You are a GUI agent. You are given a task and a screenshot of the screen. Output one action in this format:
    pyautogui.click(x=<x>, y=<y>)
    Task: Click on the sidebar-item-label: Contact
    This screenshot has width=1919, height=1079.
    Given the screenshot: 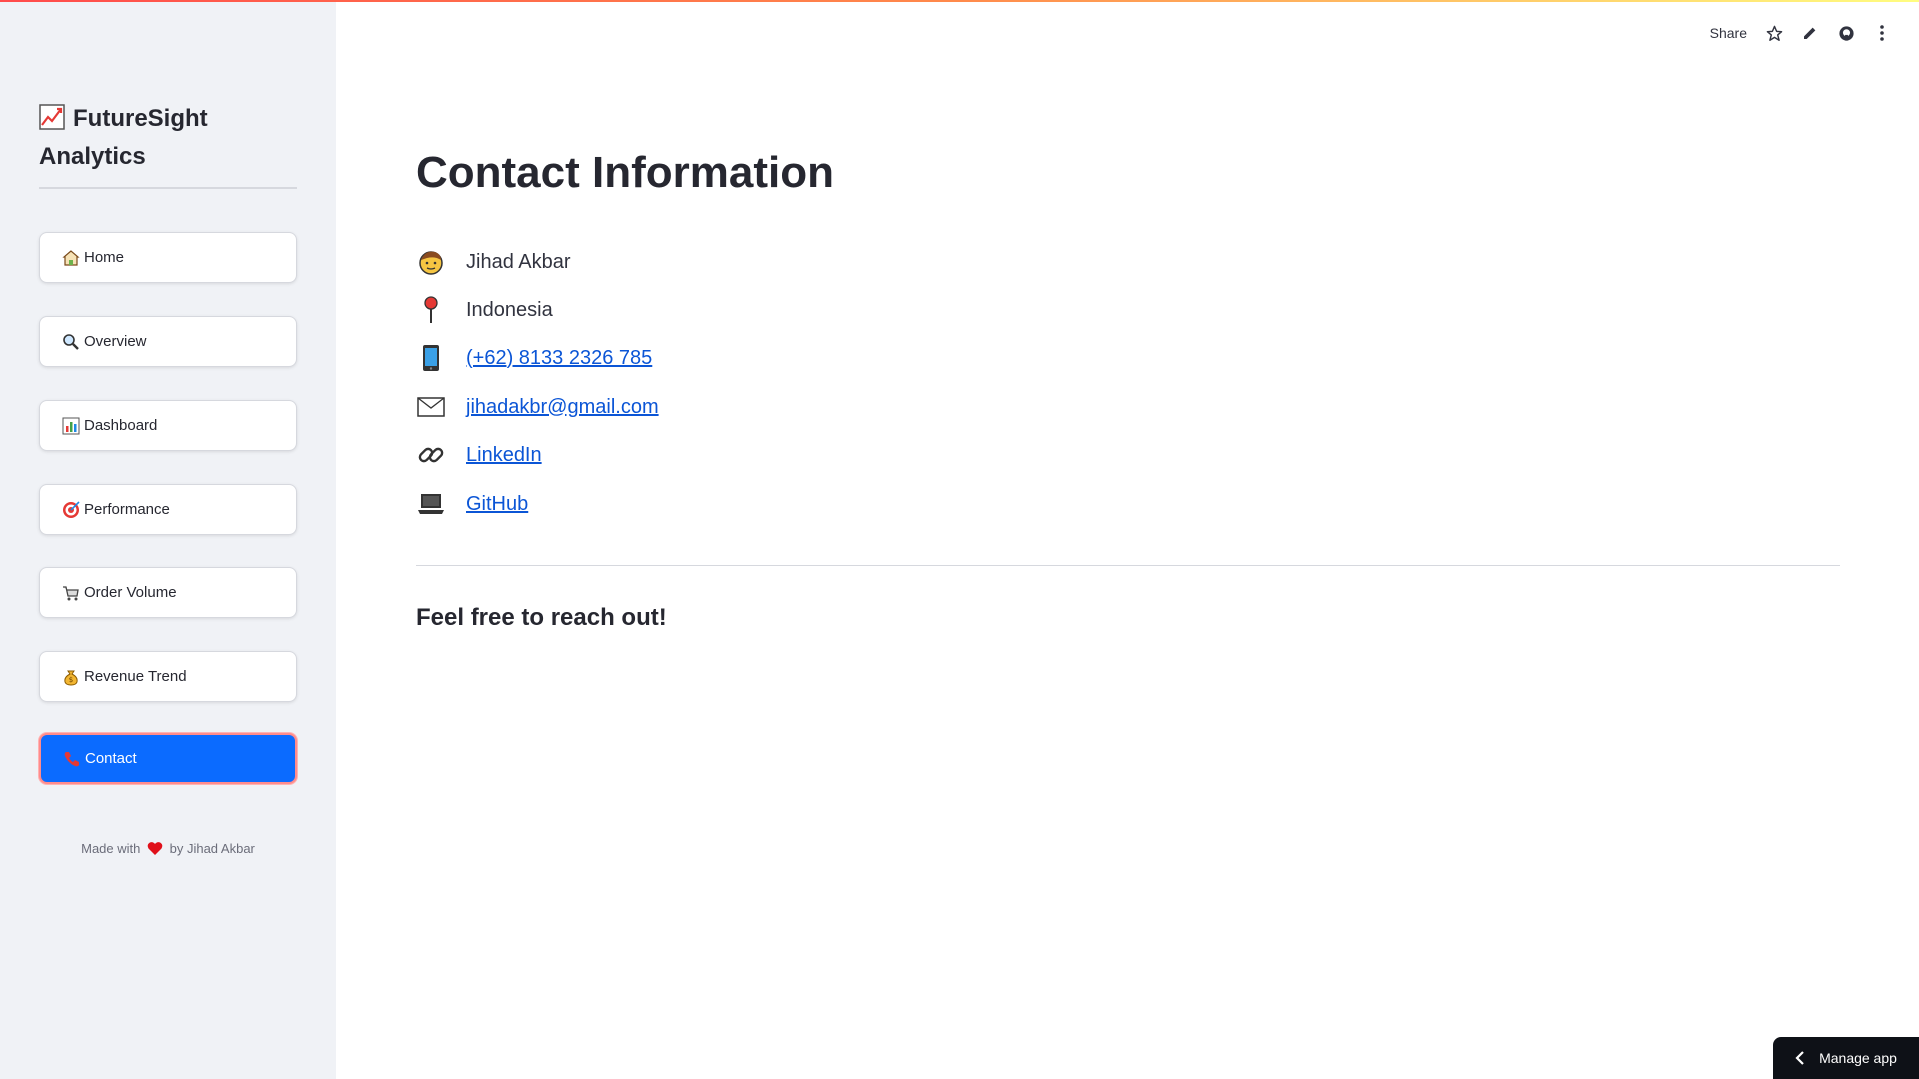 What is the action you would take?
    pyautogui.click(x=111, y=758)
    